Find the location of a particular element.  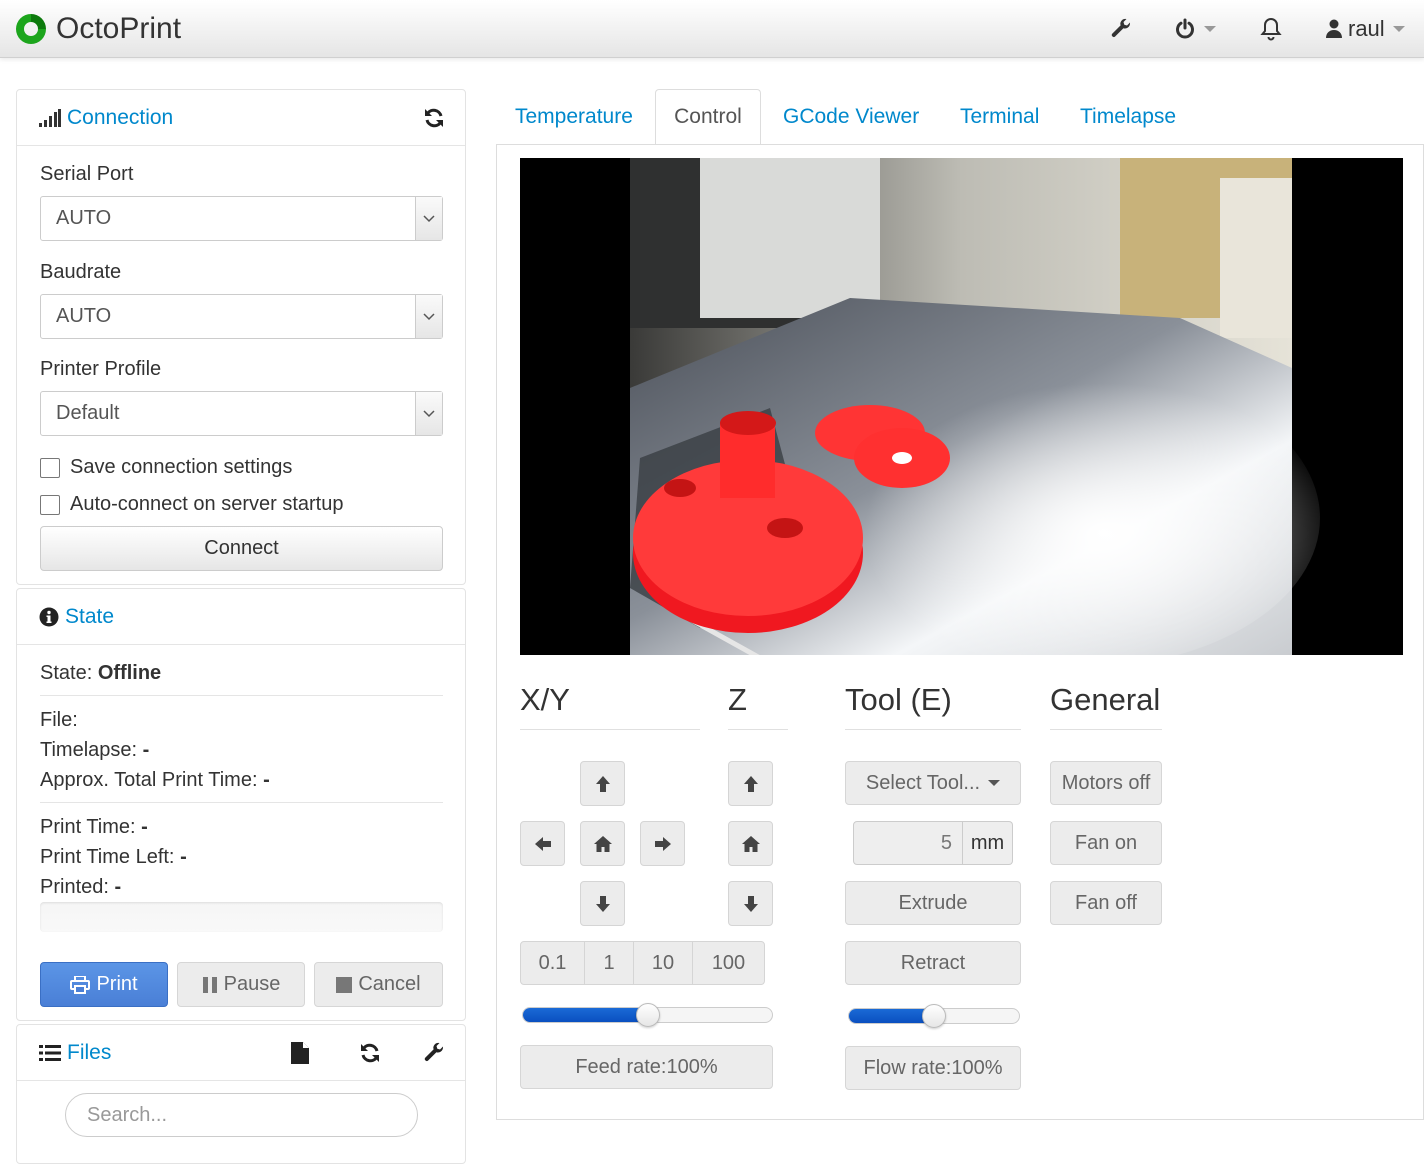

files-panel-header: Files is located at coordinates (241, 1053).